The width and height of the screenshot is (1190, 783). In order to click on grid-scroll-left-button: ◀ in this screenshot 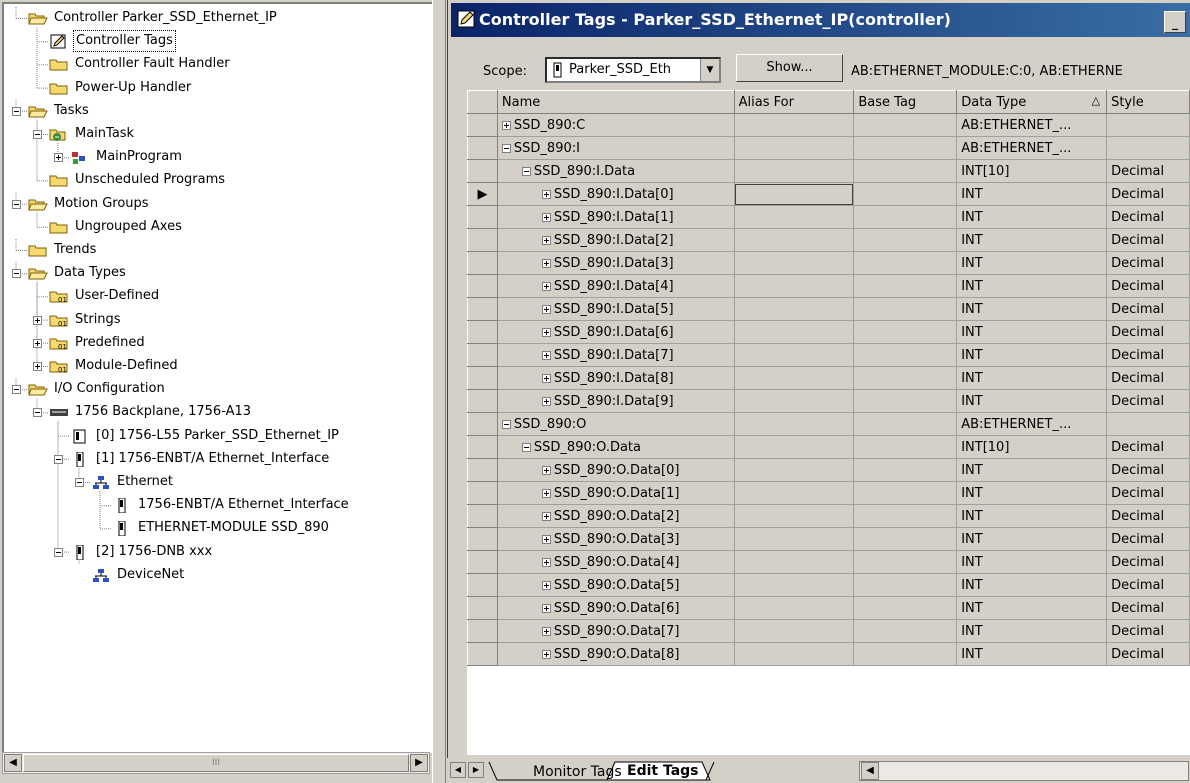, I will do `click(870, 771)`.